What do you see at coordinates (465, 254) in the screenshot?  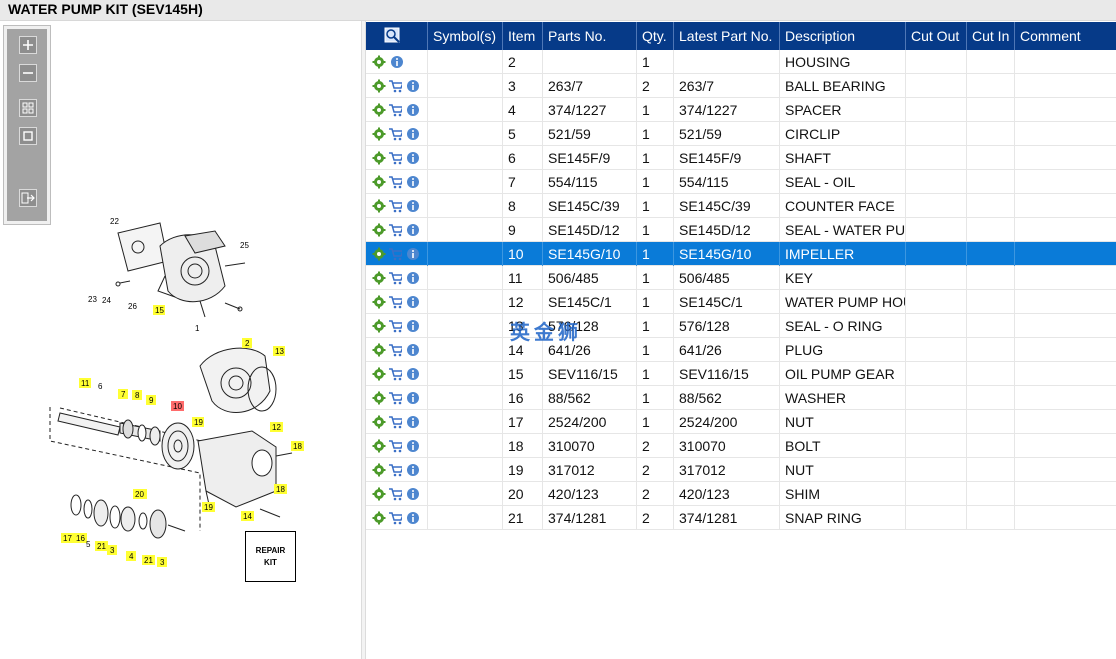 I see `cell-symbol` at bounding box center [465, 254].